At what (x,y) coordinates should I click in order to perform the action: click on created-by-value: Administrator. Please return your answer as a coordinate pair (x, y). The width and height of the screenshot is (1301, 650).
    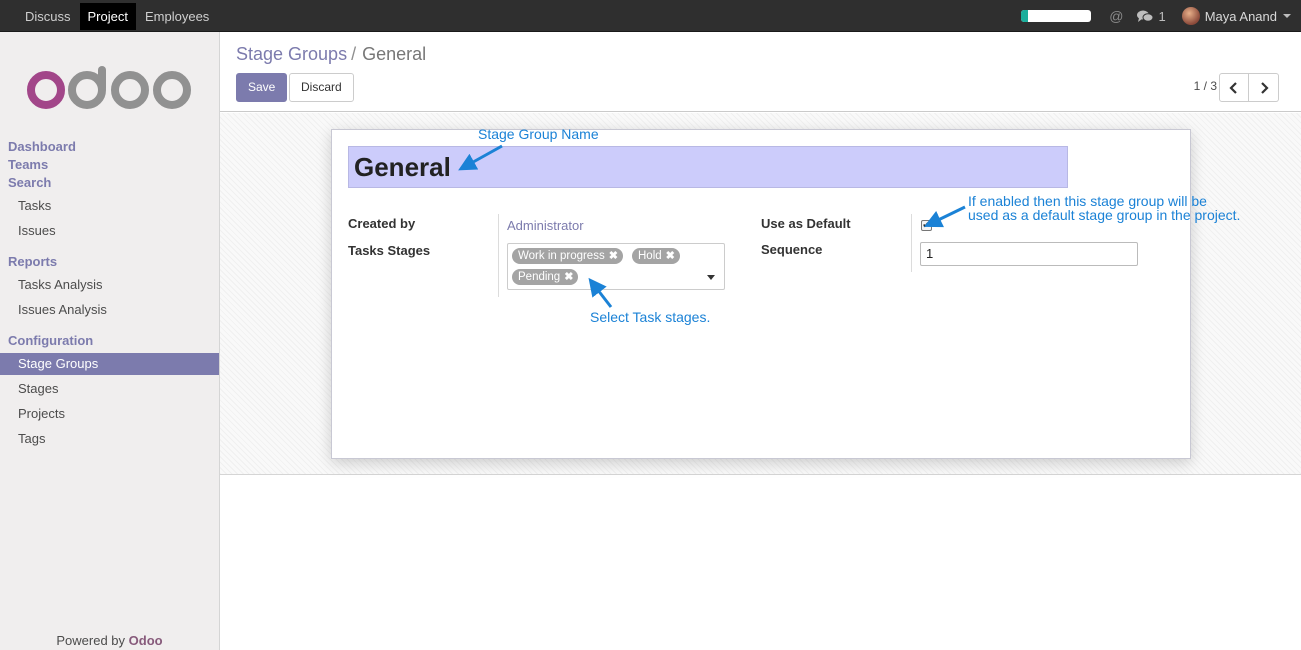
    Looking at the image, I should click on (545, 225).